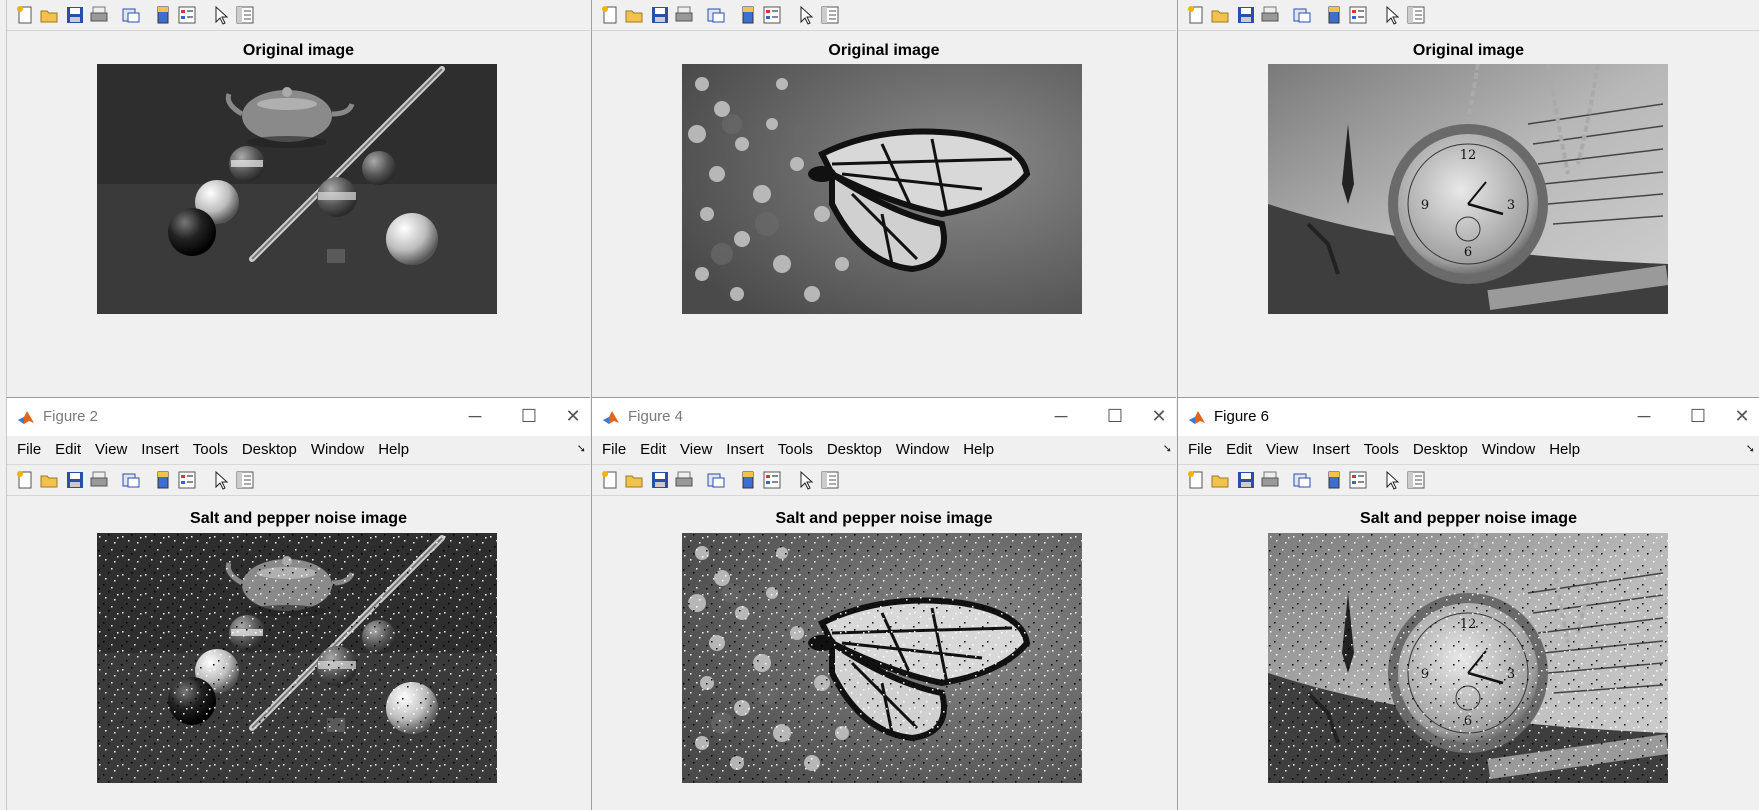 The height and width of the screenshot is (810, 1759). What do you see at coordinates (298, 417) in the screenshot?
I see `window-titlebar: Figure 2 ─ ☐ ✕` at bounding box center [298, 417].